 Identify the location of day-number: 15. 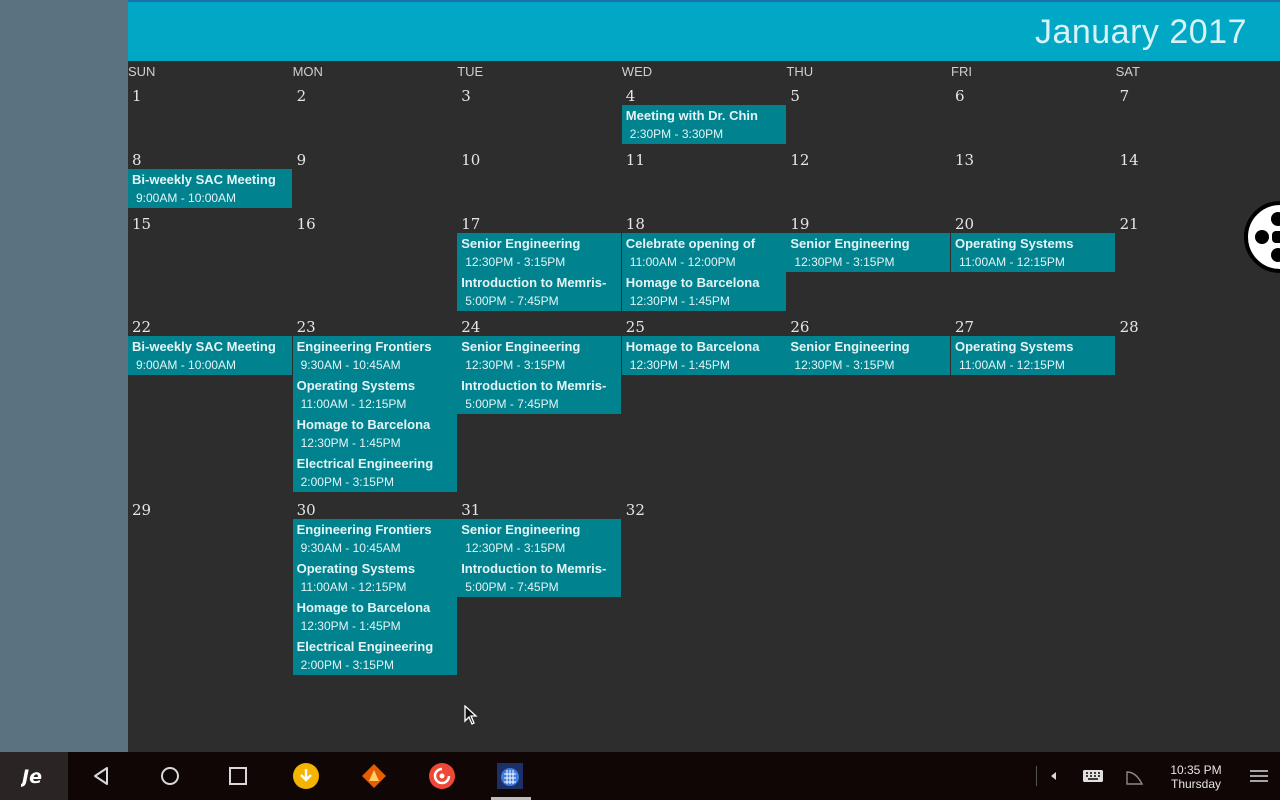
(141, 224).